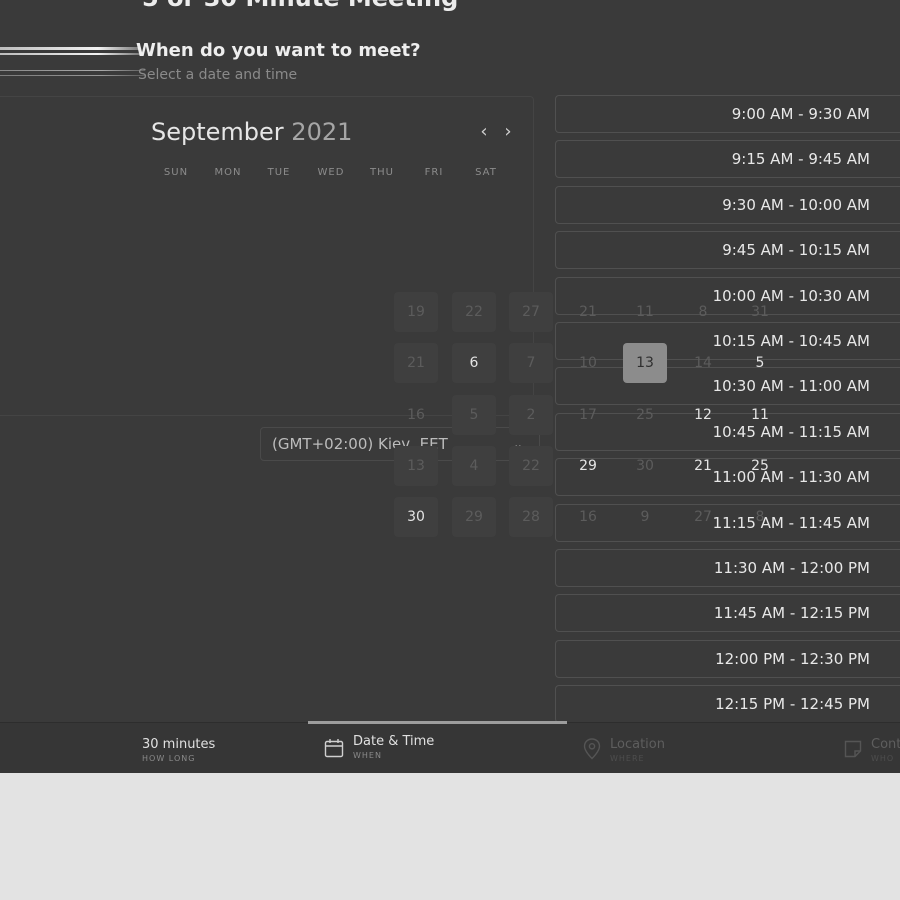 Image resolution: width=900 pixels, height=900 pixels. I want to click on calendar-month: September, so click(217, 132).